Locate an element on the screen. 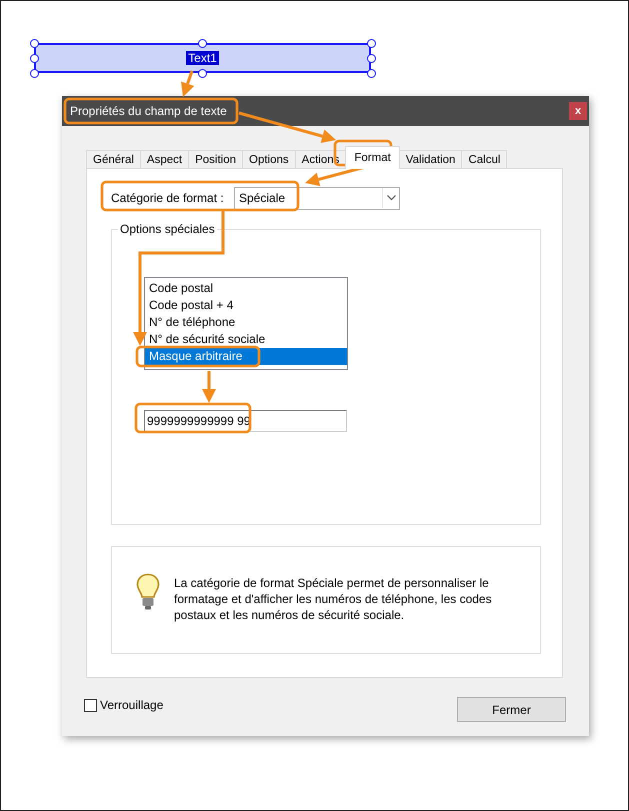 This screenshot has height=811, width=629. list-item: Masque arbitraire is located at coordinates (246, 356).